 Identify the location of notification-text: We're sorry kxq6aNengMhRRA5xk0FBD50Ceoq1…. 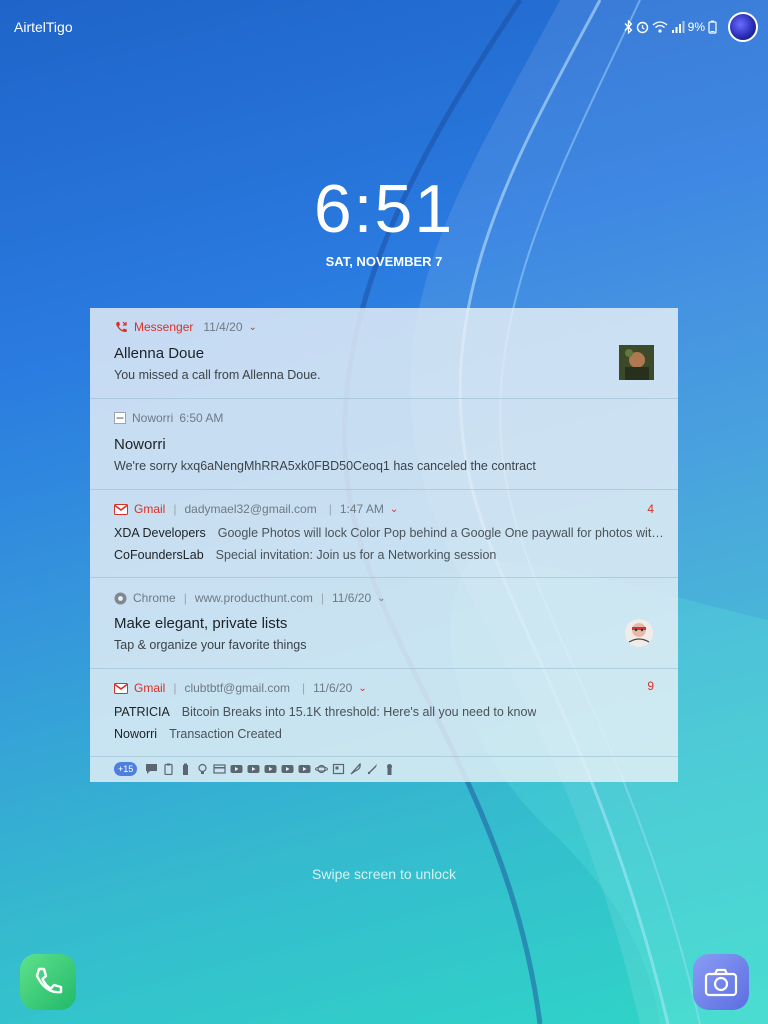
(325, 466).